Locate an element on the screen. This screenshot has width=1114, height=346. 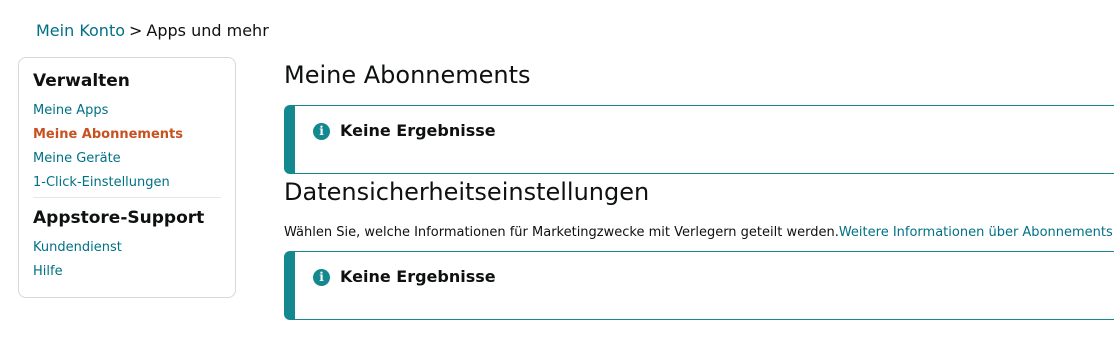
breadcrumb: Mein Konto > Apps und mehr is located at coordinates (152, 31).